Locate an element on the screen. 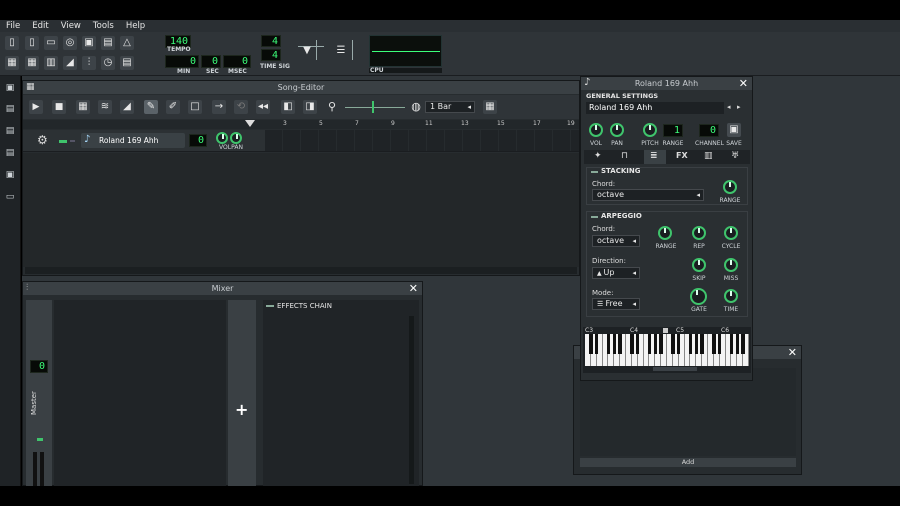  timeline-ruler: 3 5 7 9 11 13 15 17 19 is located at coordinates (301, 124).